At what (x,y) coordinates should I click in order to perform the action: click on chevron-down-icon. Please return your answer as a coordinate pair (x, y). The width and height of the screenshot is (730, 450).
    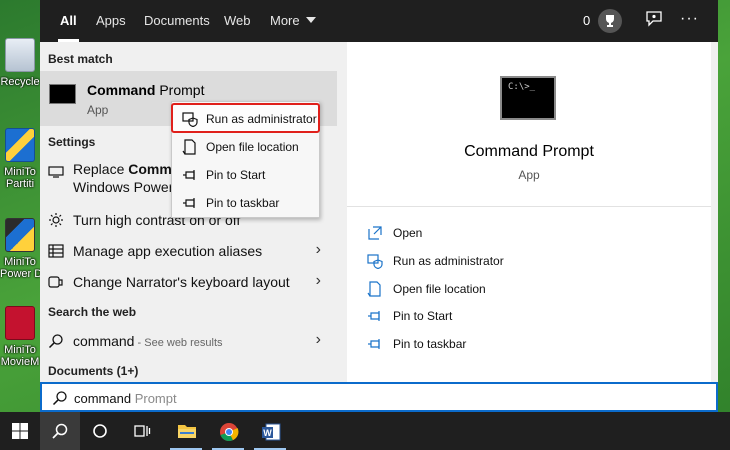
    Looking at the image, I should click on (310, 20).